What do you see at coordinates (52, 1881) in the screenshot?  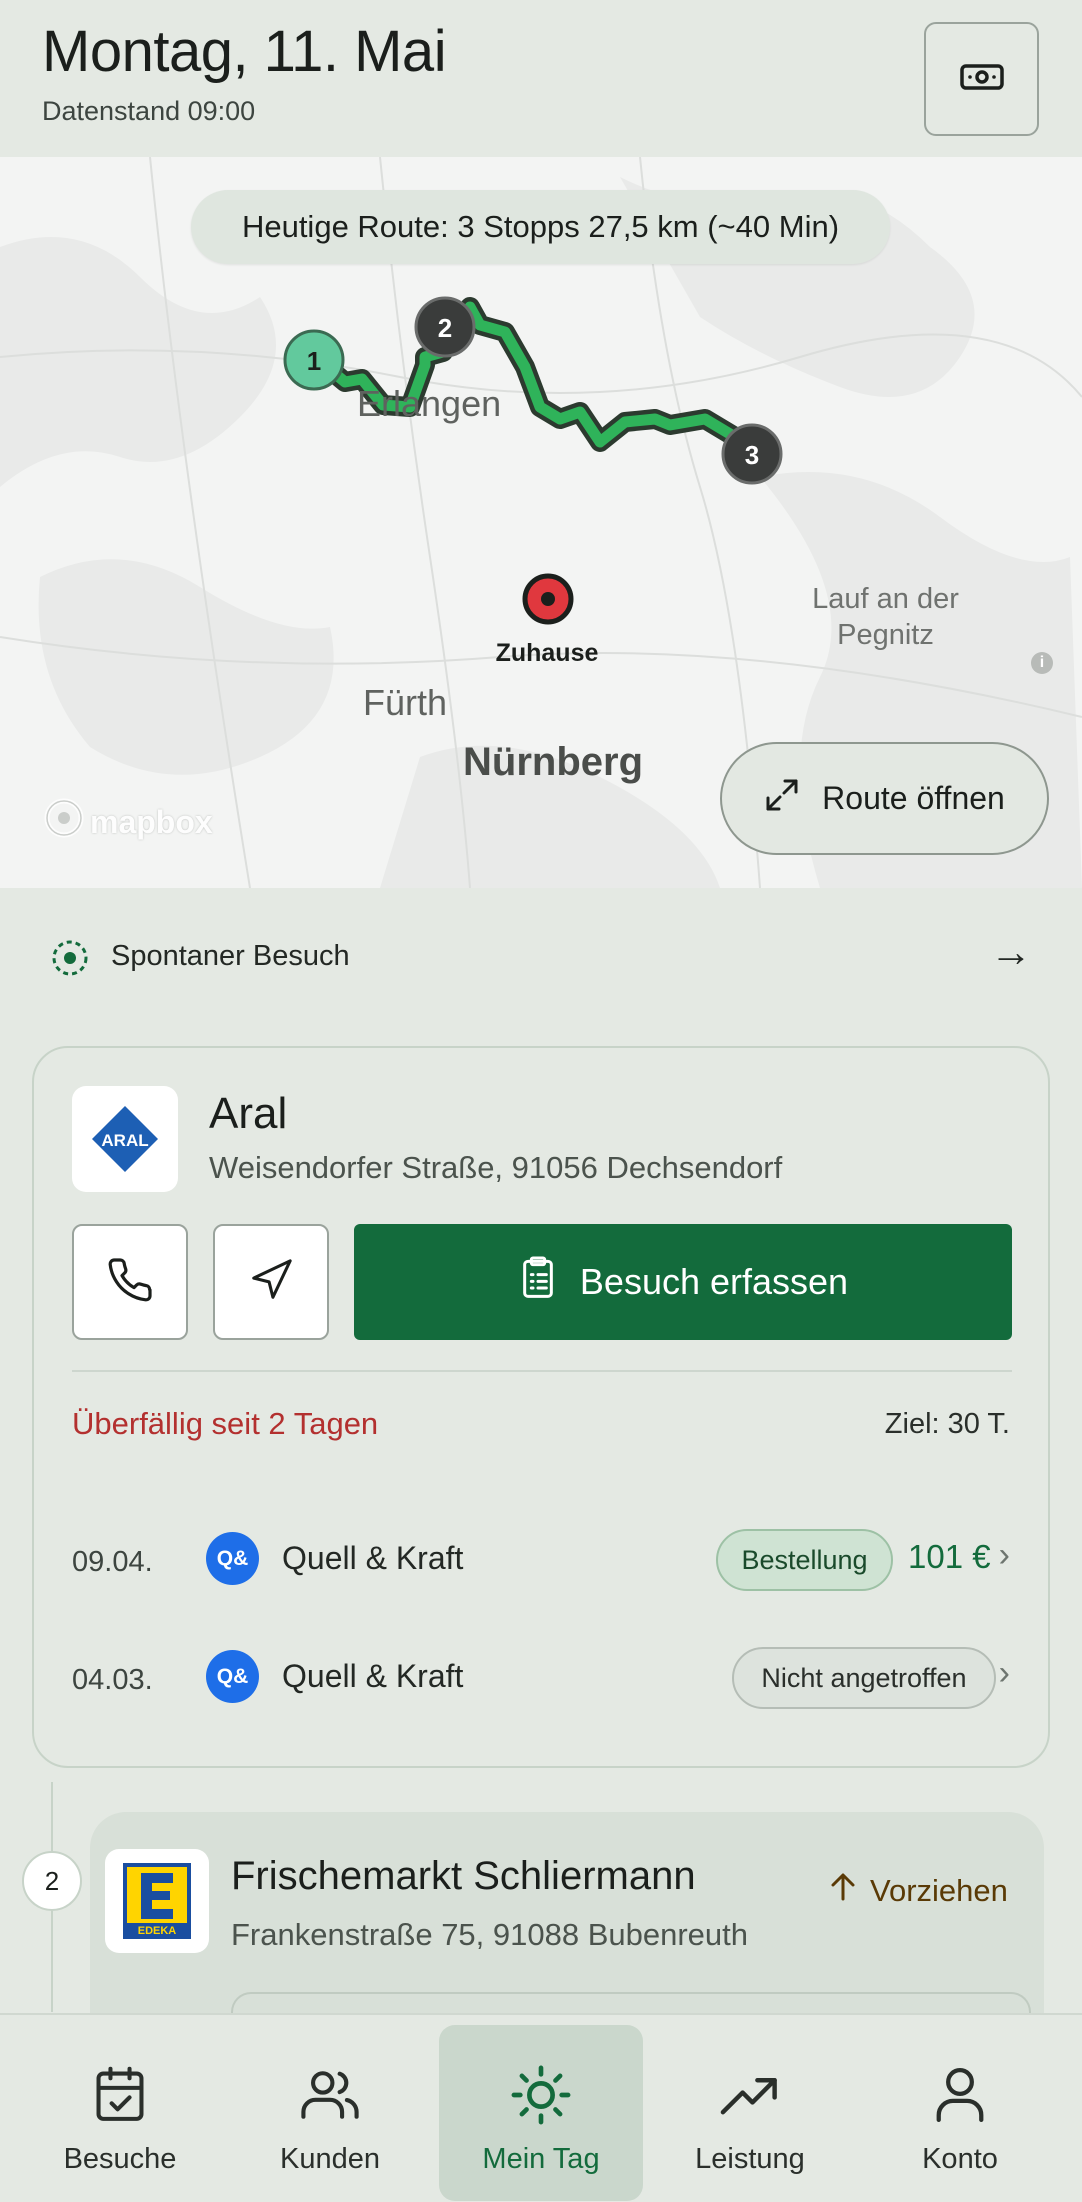 I see `step-number-badge: 2` at bounding box center [52, 1881].